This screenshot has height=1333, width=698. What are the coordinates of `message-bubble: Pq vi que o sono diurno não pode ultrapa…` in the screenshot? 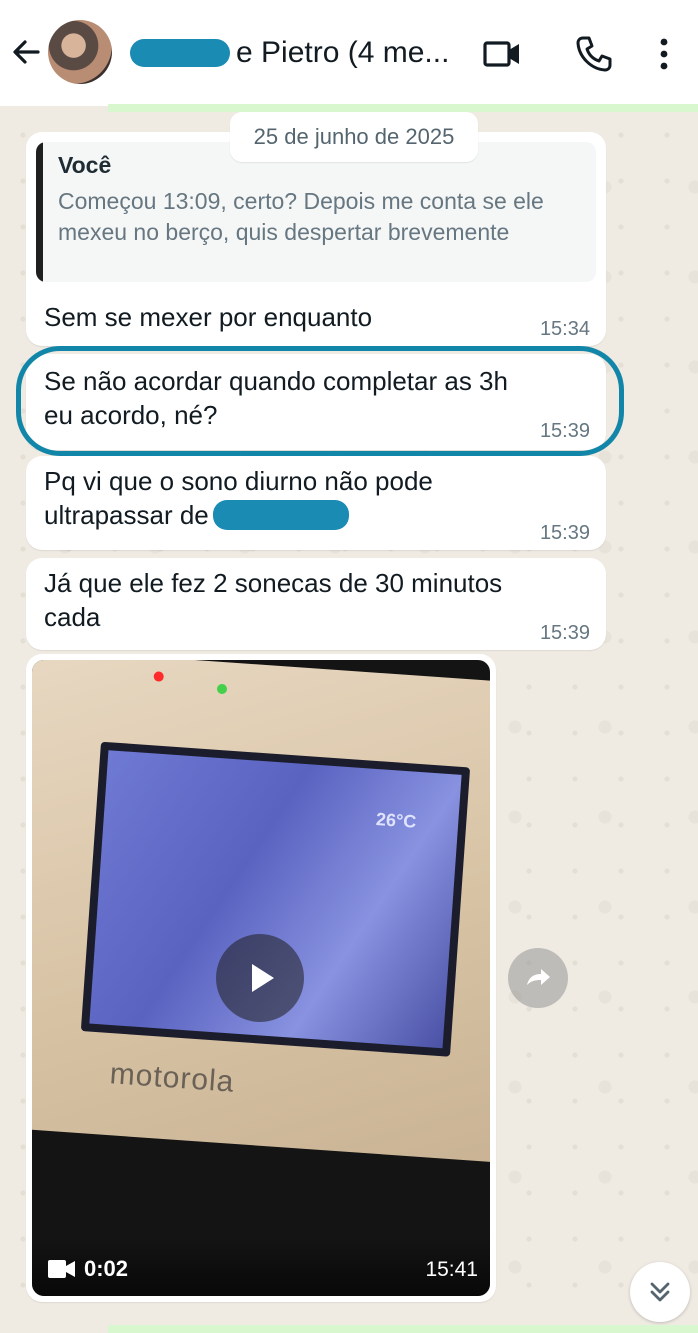 It's located at (316, 503).